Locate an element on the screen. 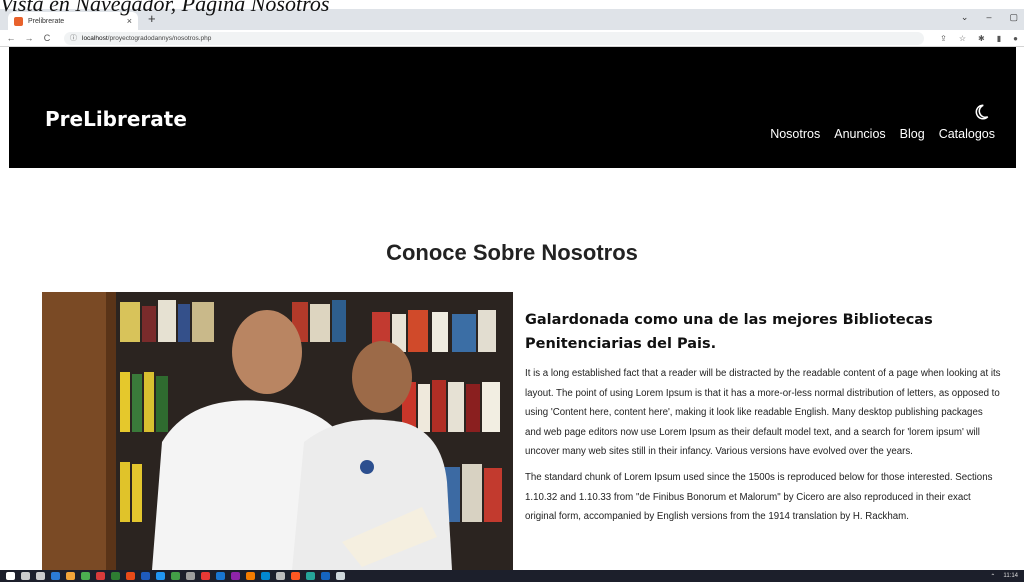  close-tab-icon: × is located at coordinates (129, 21).